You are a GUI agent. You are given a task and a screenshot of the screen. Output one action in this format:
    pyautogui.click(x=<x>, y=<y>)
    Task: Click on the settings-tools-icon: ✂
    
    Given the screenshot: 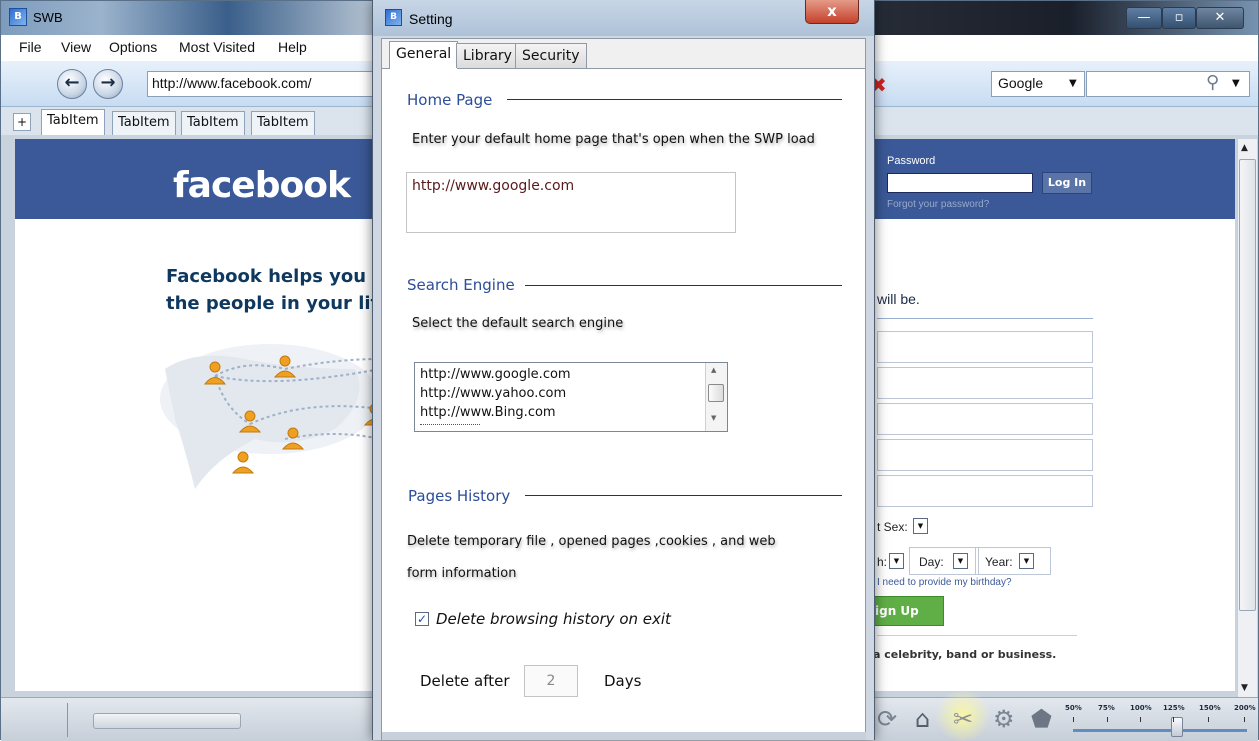 What is the action you would take?
    pyautogui.click(x=963, y=719)
    